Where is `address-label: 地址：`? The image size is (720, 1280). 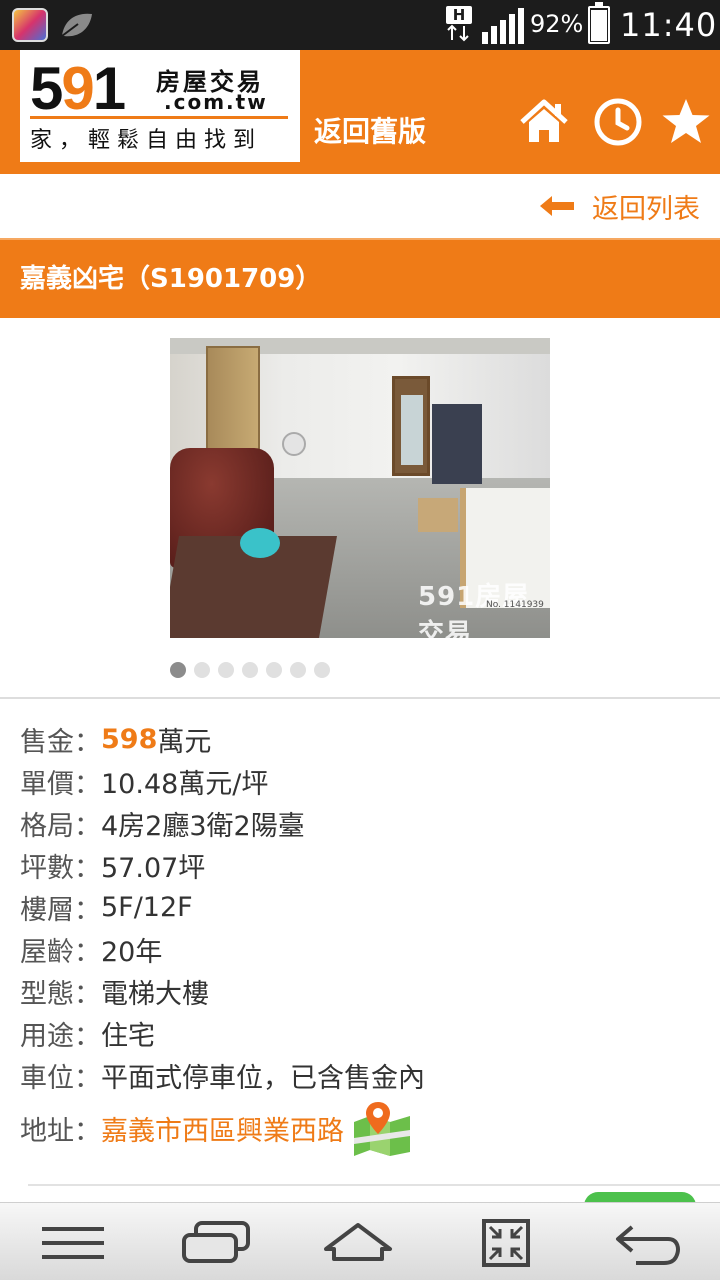 address-label: 地址： is located at coordinates (60, 1131).